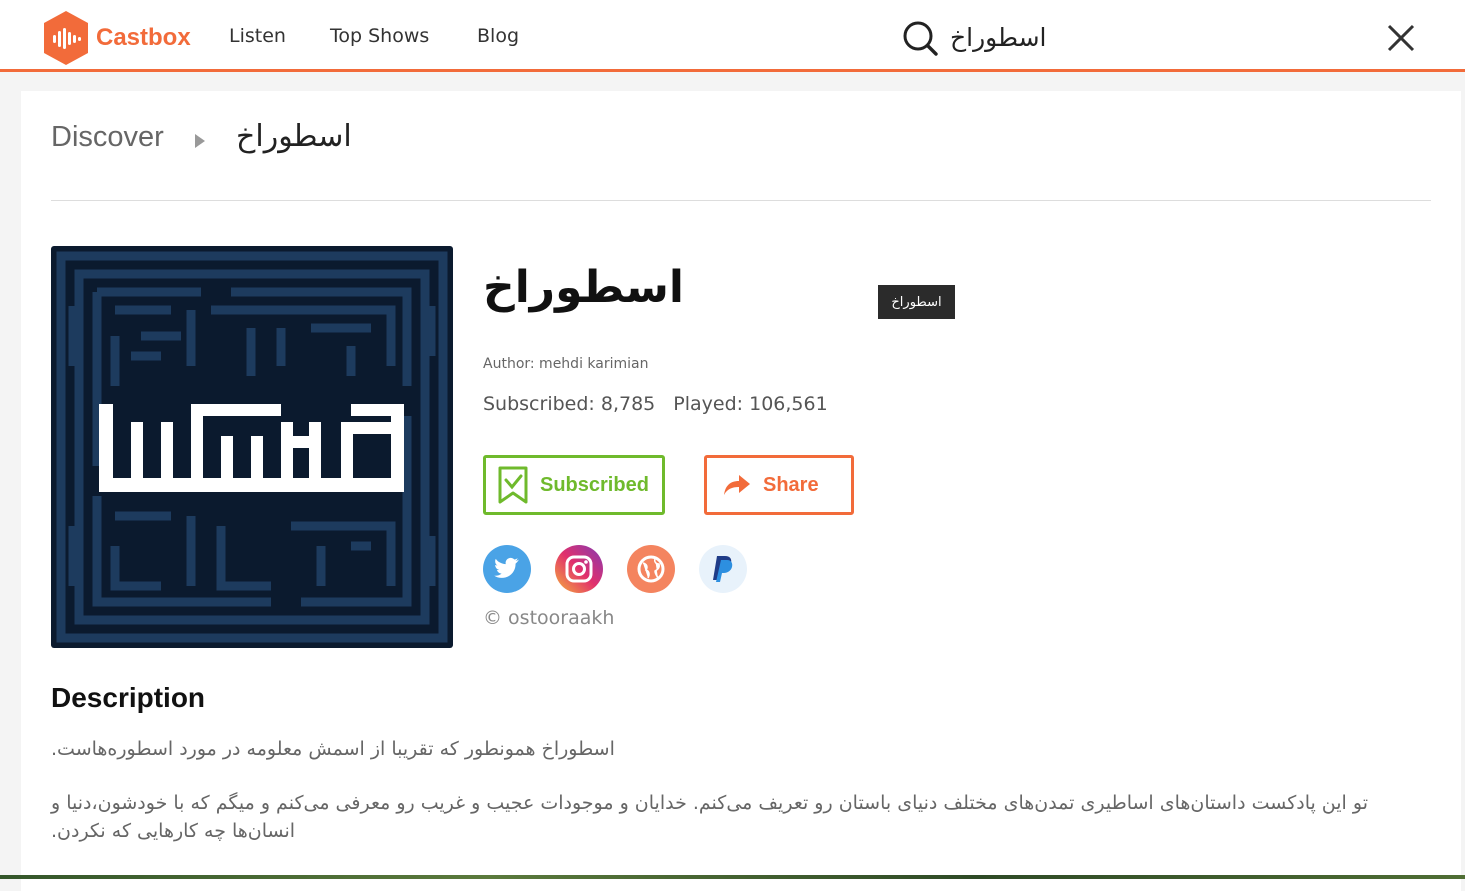  I want to click on brand-name: Castbox, so click(143, 37).